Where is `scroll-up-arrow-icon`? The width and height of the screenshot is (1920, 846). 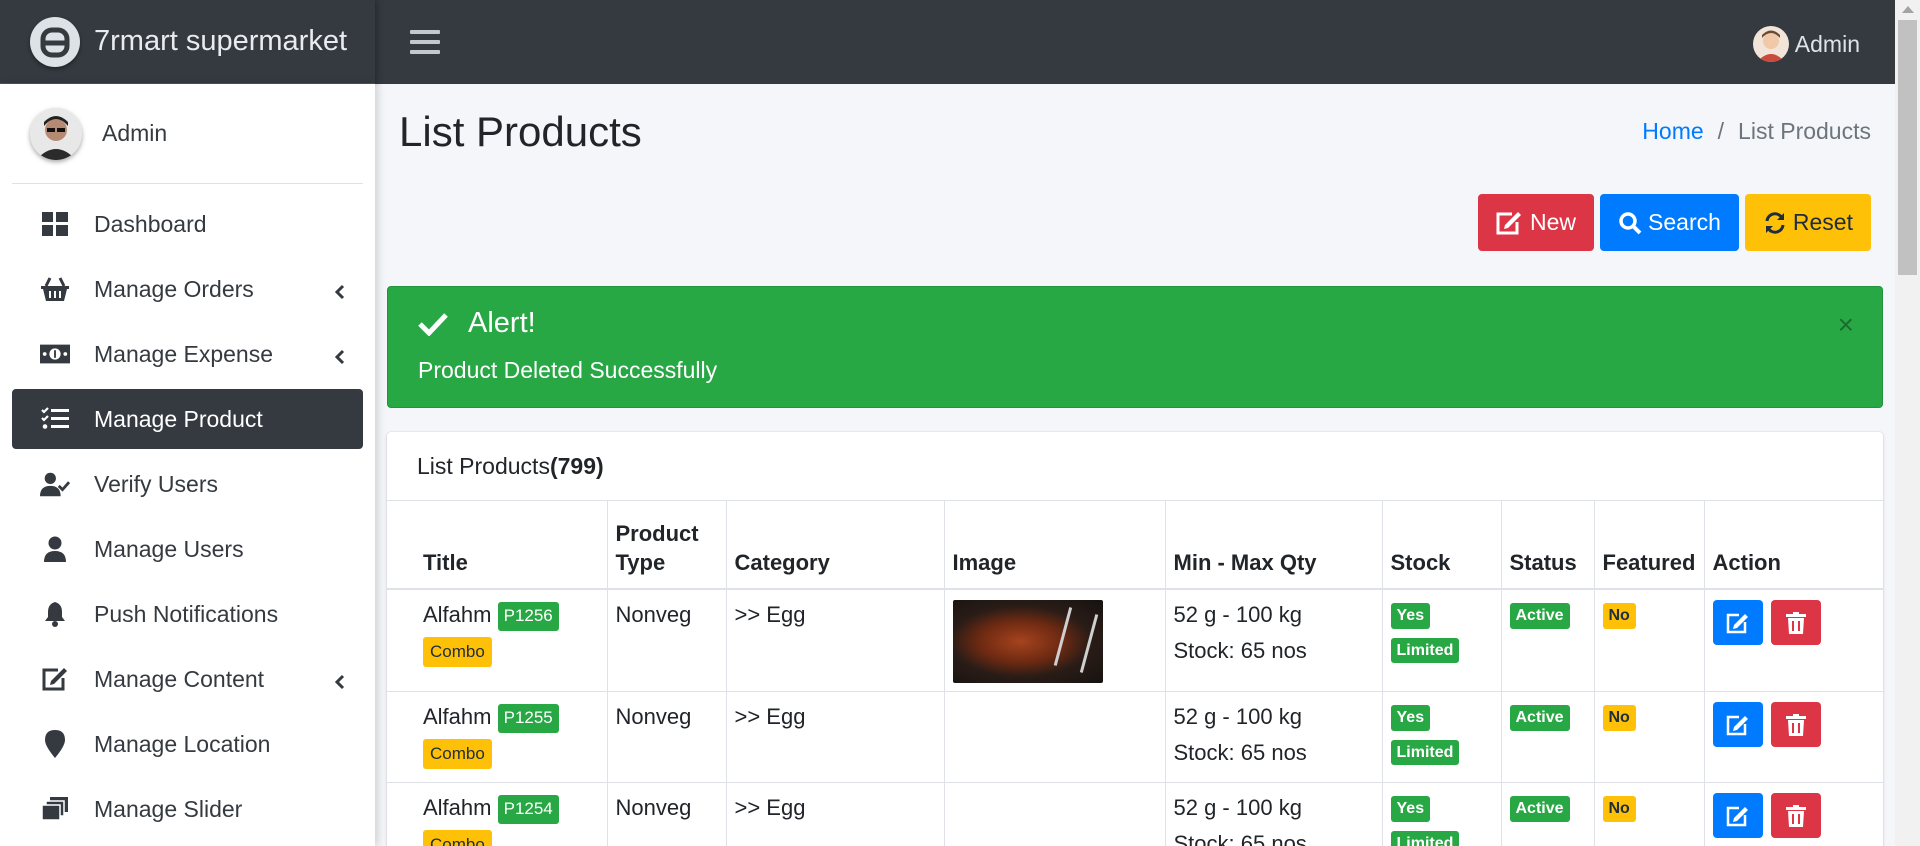 scroll-up-arrow-icon is located at coordinates (1908, 9).